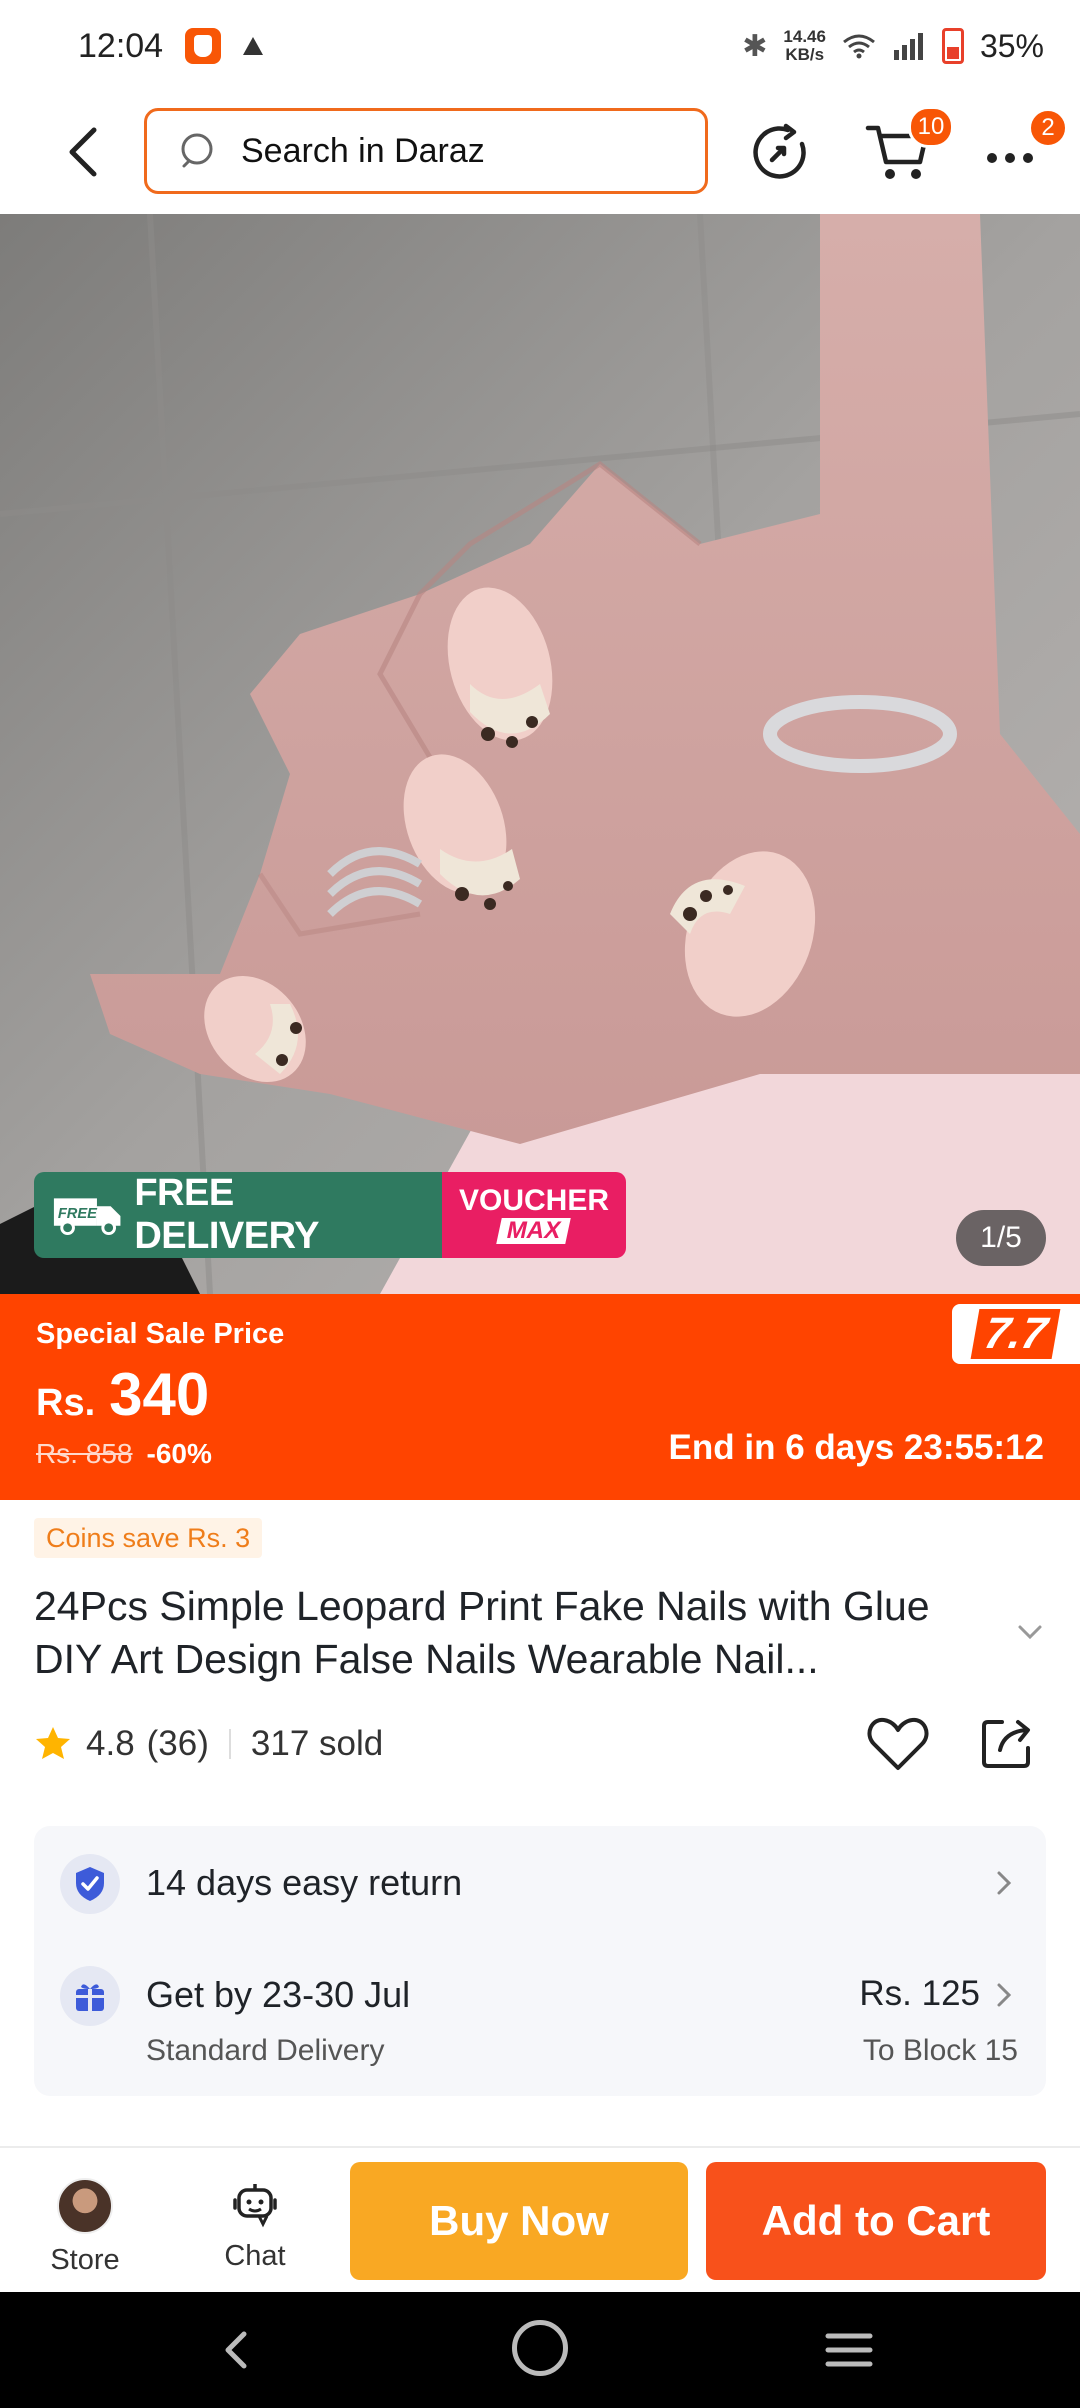 This screenshot has width=1080, height=2408. Describe the element at coordinates (533, 1200) in the screenshot. I see `voucher-label: VOUCHER` at that location.